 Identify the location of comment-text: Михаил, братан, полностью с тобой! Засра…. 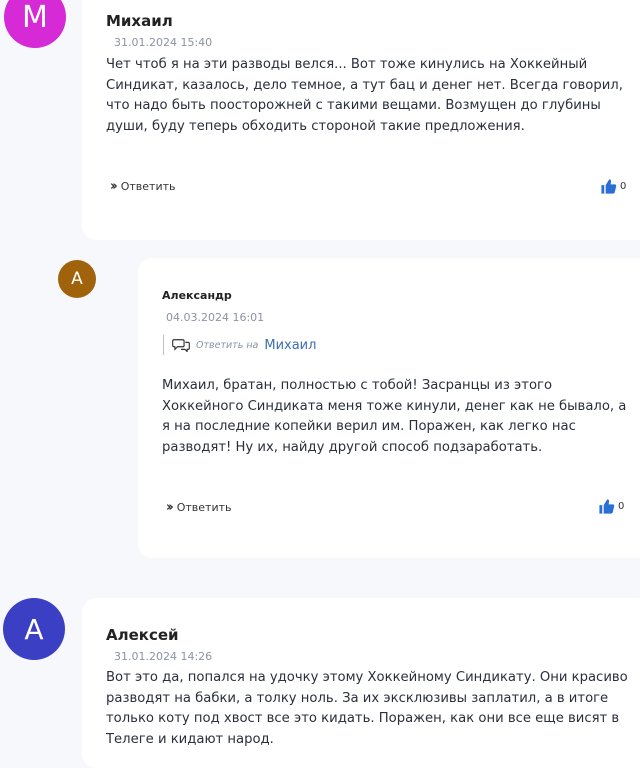
(394, 416).